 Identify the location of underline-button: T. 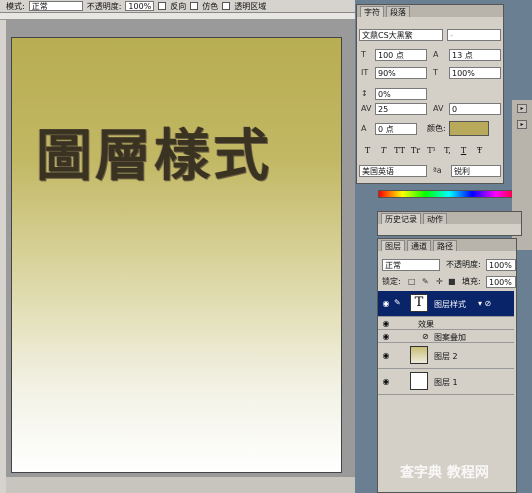
(463, 151).